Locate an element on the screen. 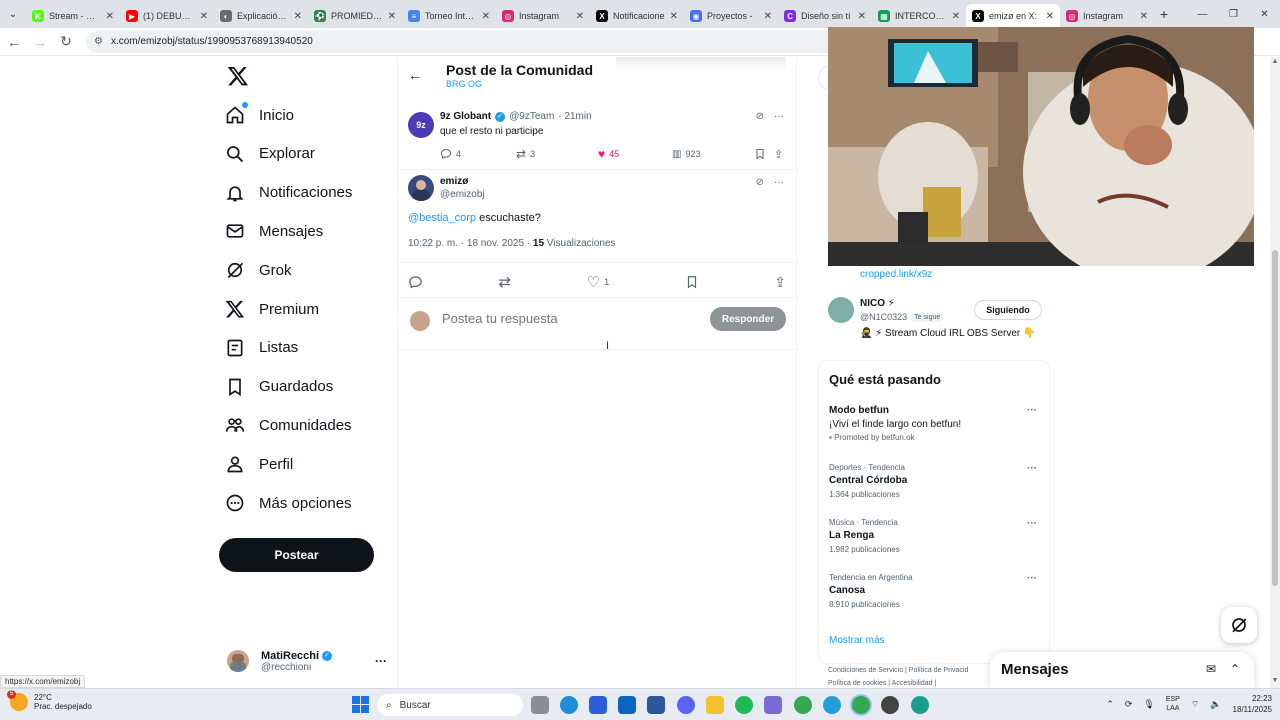 This screenshot has height=720, width=1280. user-name: NICO ⚡ is located at coordinates (877, 303).